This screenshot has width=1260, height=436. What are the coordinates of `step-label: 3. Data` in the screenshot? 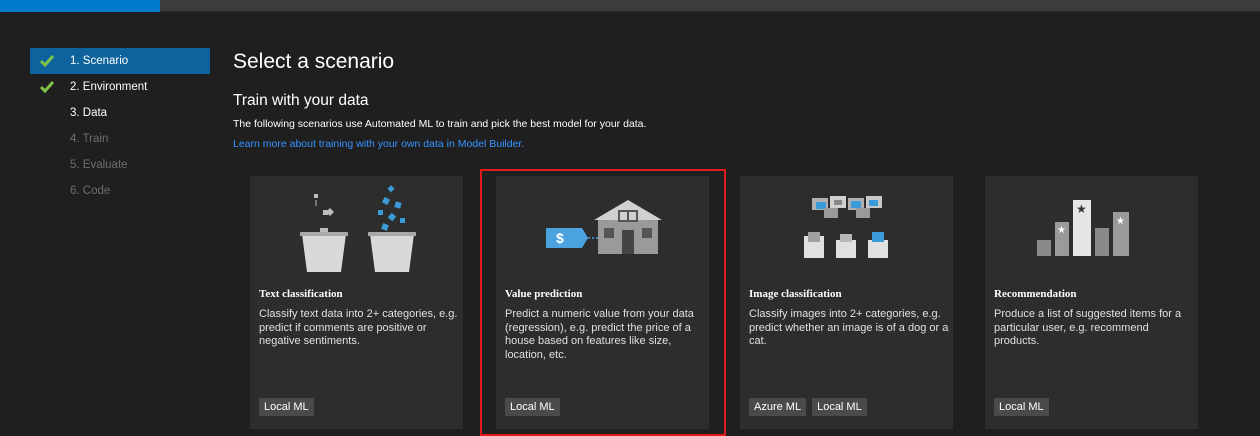 It's located at (89, 113).